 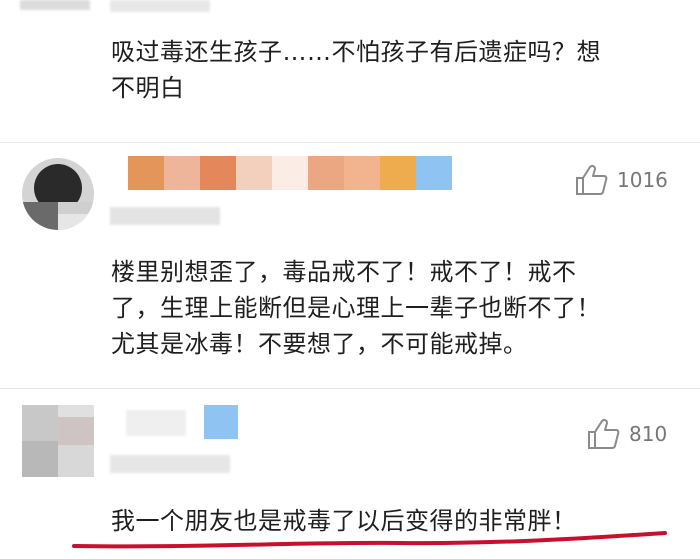 I want to click on like-button: 810, so click(x=627, y=434).